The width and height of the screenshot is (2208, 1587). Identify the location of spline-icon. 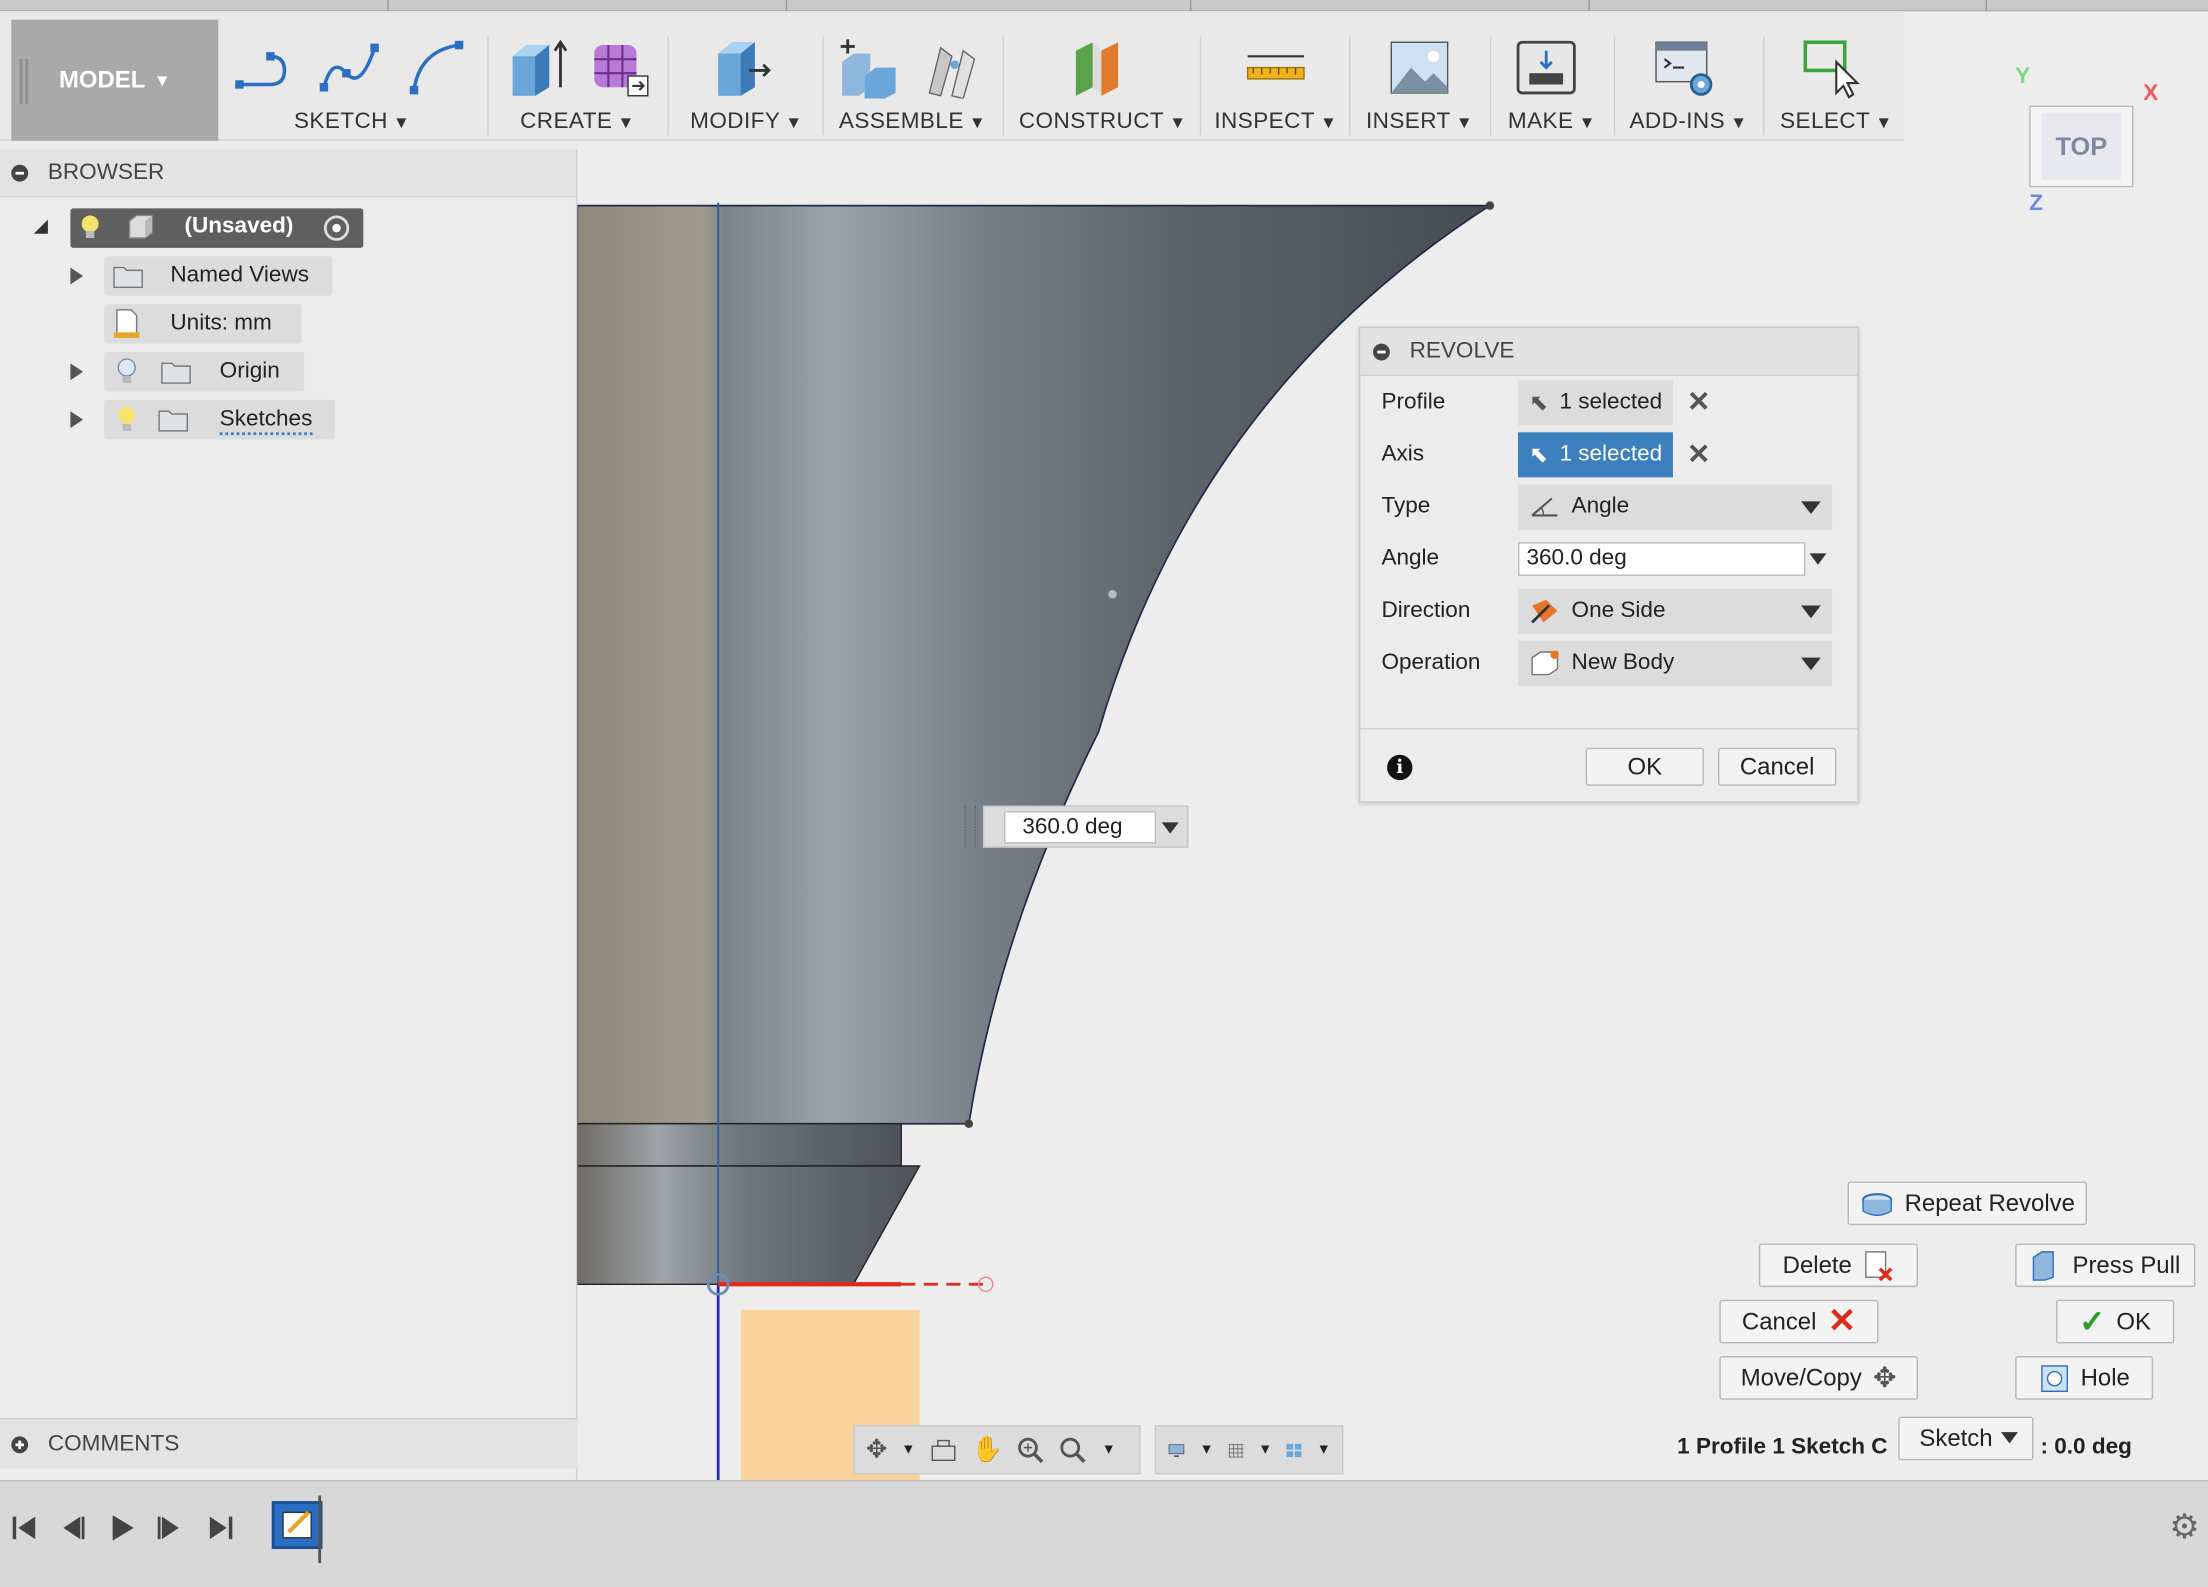
(349, 68).